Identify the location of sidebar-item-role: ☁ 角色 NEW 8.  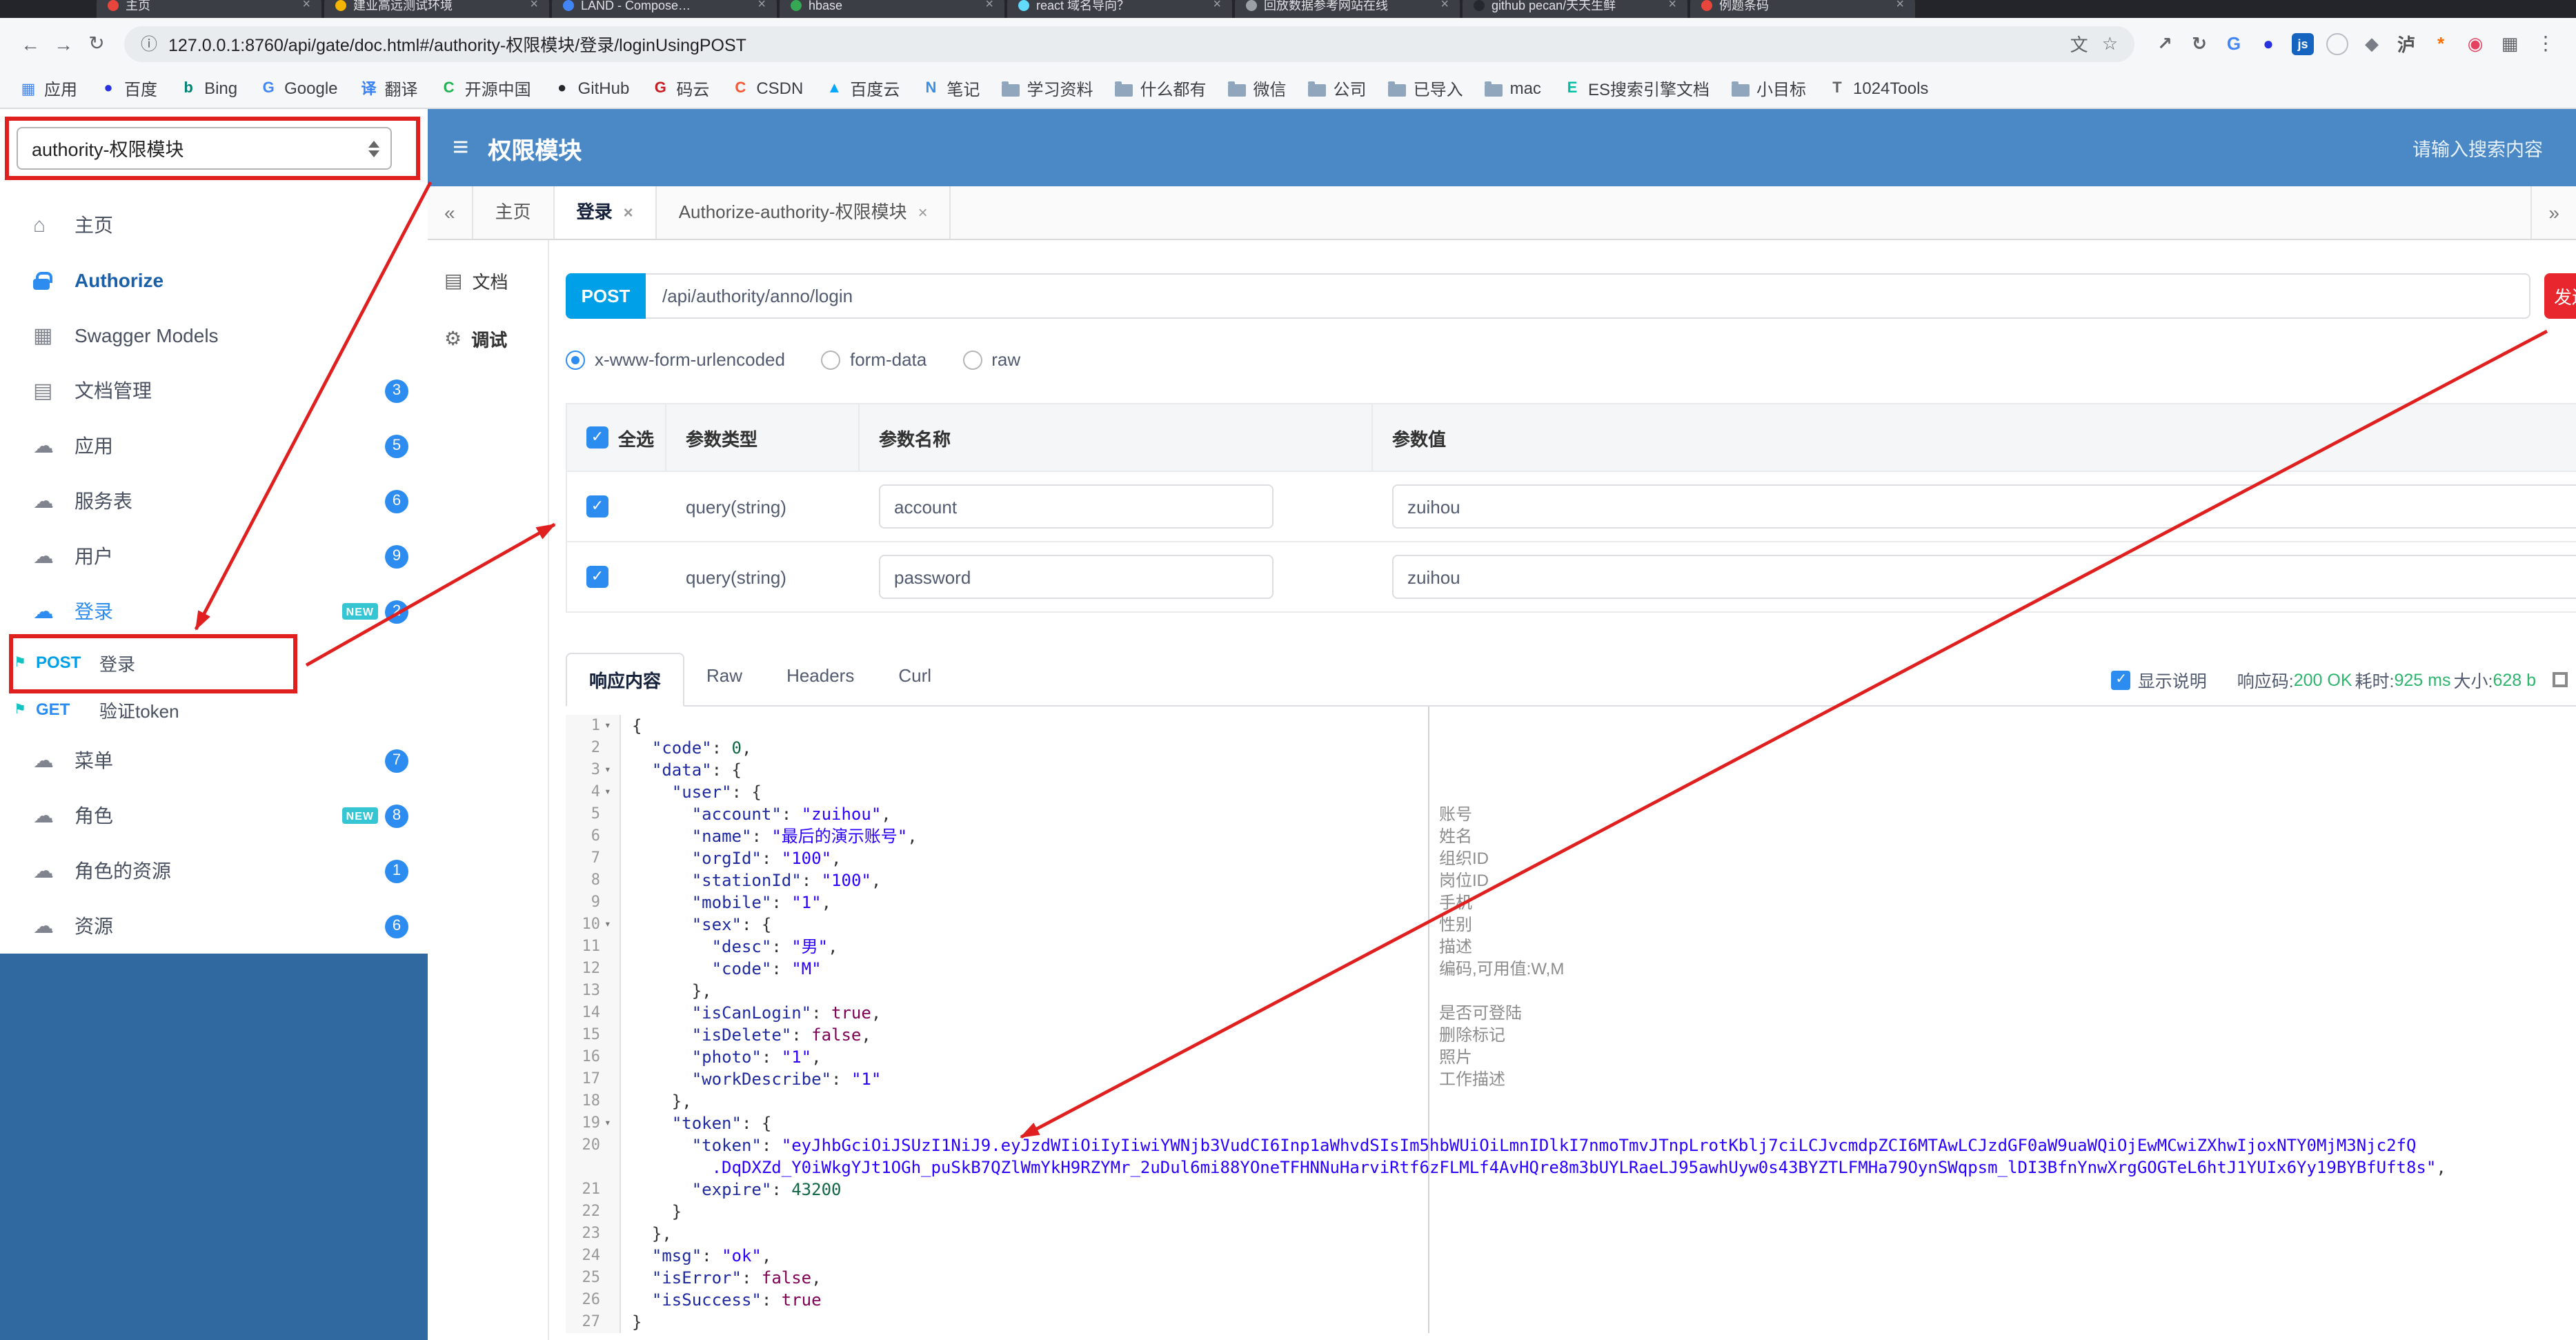
(214, 815).